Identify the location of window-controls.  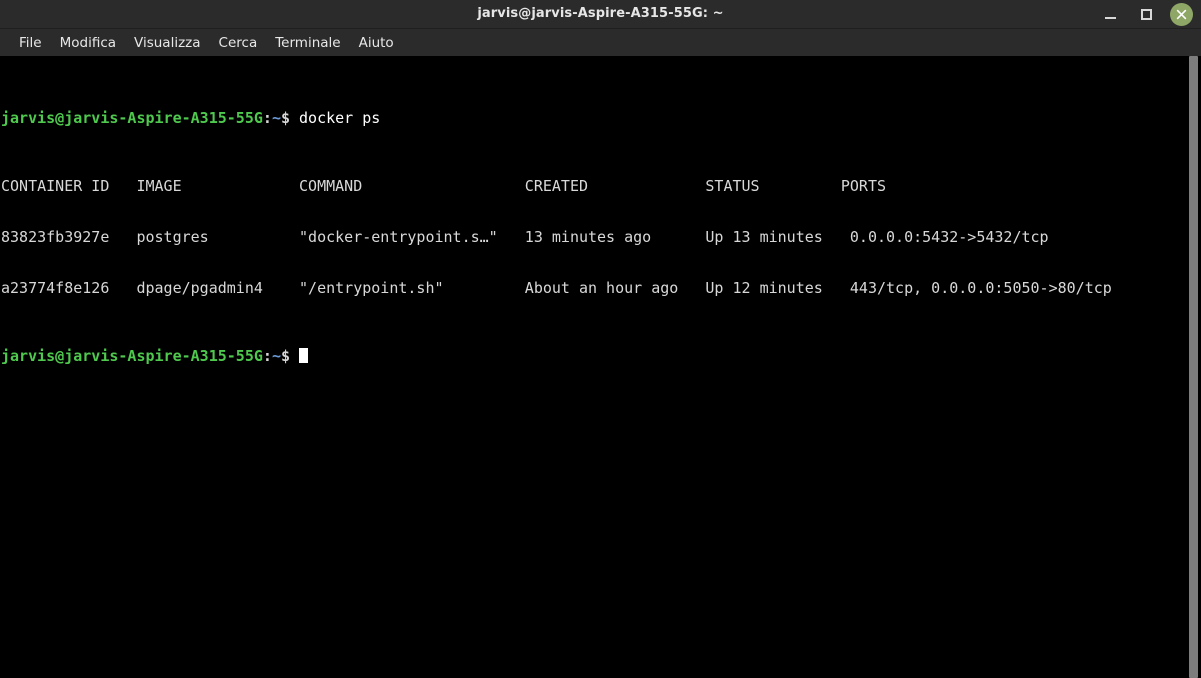
(1145, 14).